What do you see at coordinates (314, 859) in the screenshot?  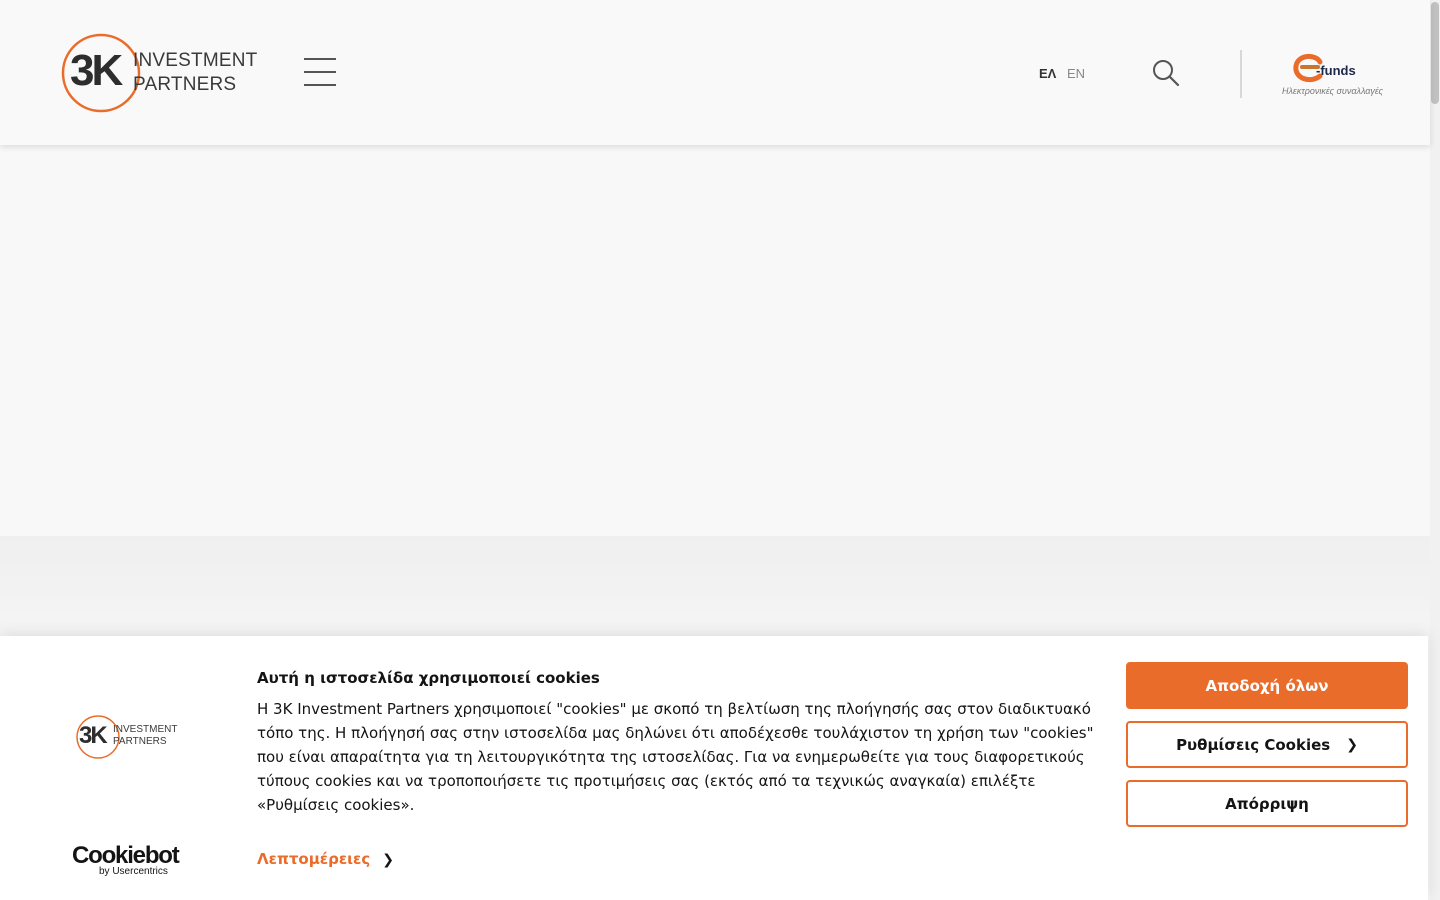 I see `cookie-details-label: Λεπτομέρειες` at bounding box center [314, 859].